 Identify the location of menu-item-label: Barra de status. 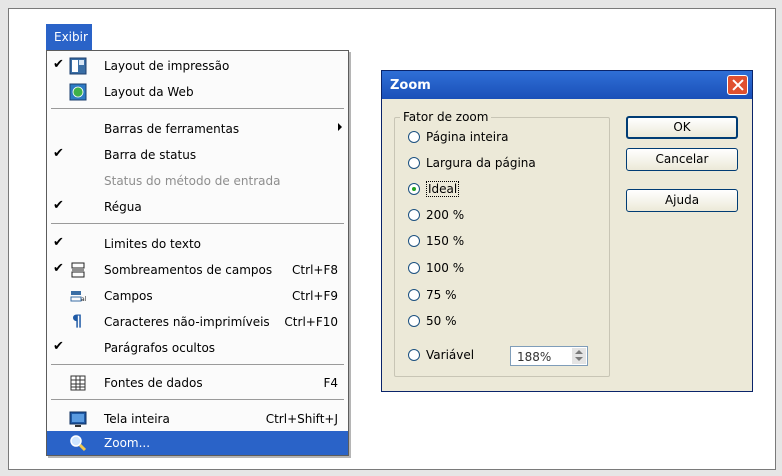
(150, 155).